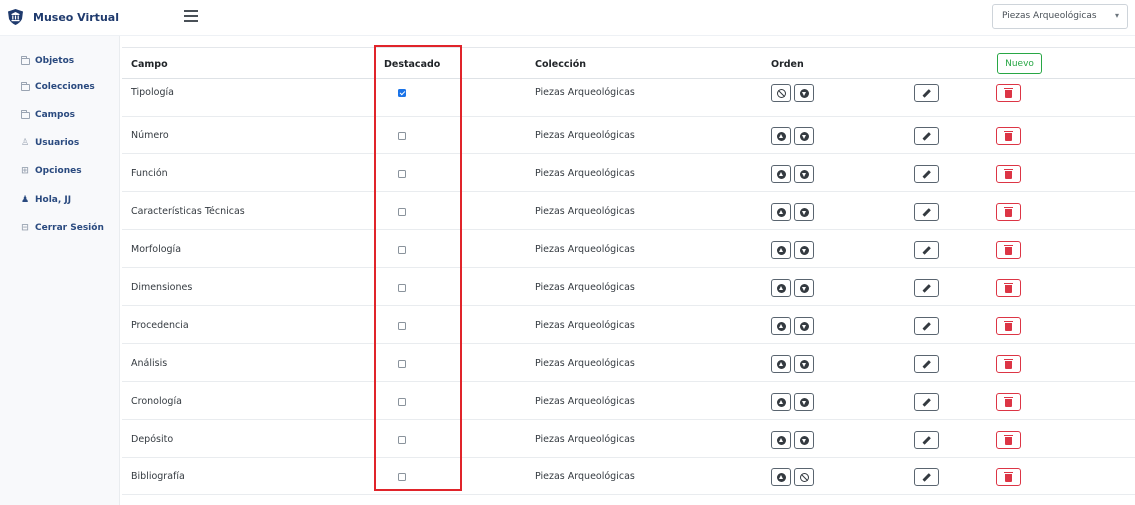  I want to click on table-row: Procedencia Piezas Arqueológicas, so click(628, 325).